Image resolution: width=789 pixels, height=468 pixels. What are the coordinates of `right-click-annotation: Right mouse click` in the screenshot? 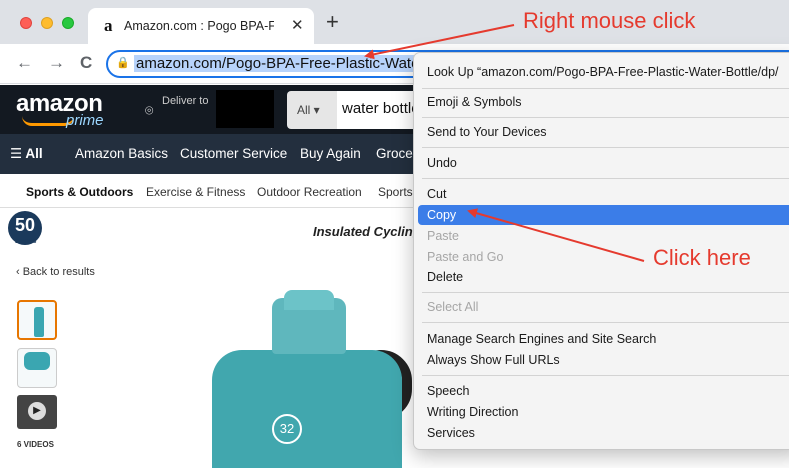 It's located at (609, 20).